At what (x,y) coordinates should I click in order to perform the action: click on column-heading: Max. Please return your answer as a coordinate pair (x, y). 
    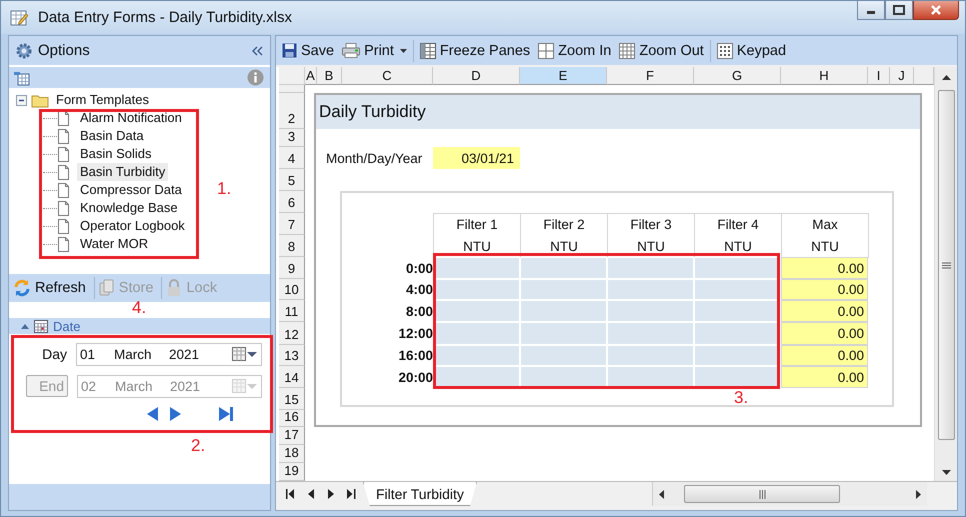
    Looking at the image, I should click on (825, 224).